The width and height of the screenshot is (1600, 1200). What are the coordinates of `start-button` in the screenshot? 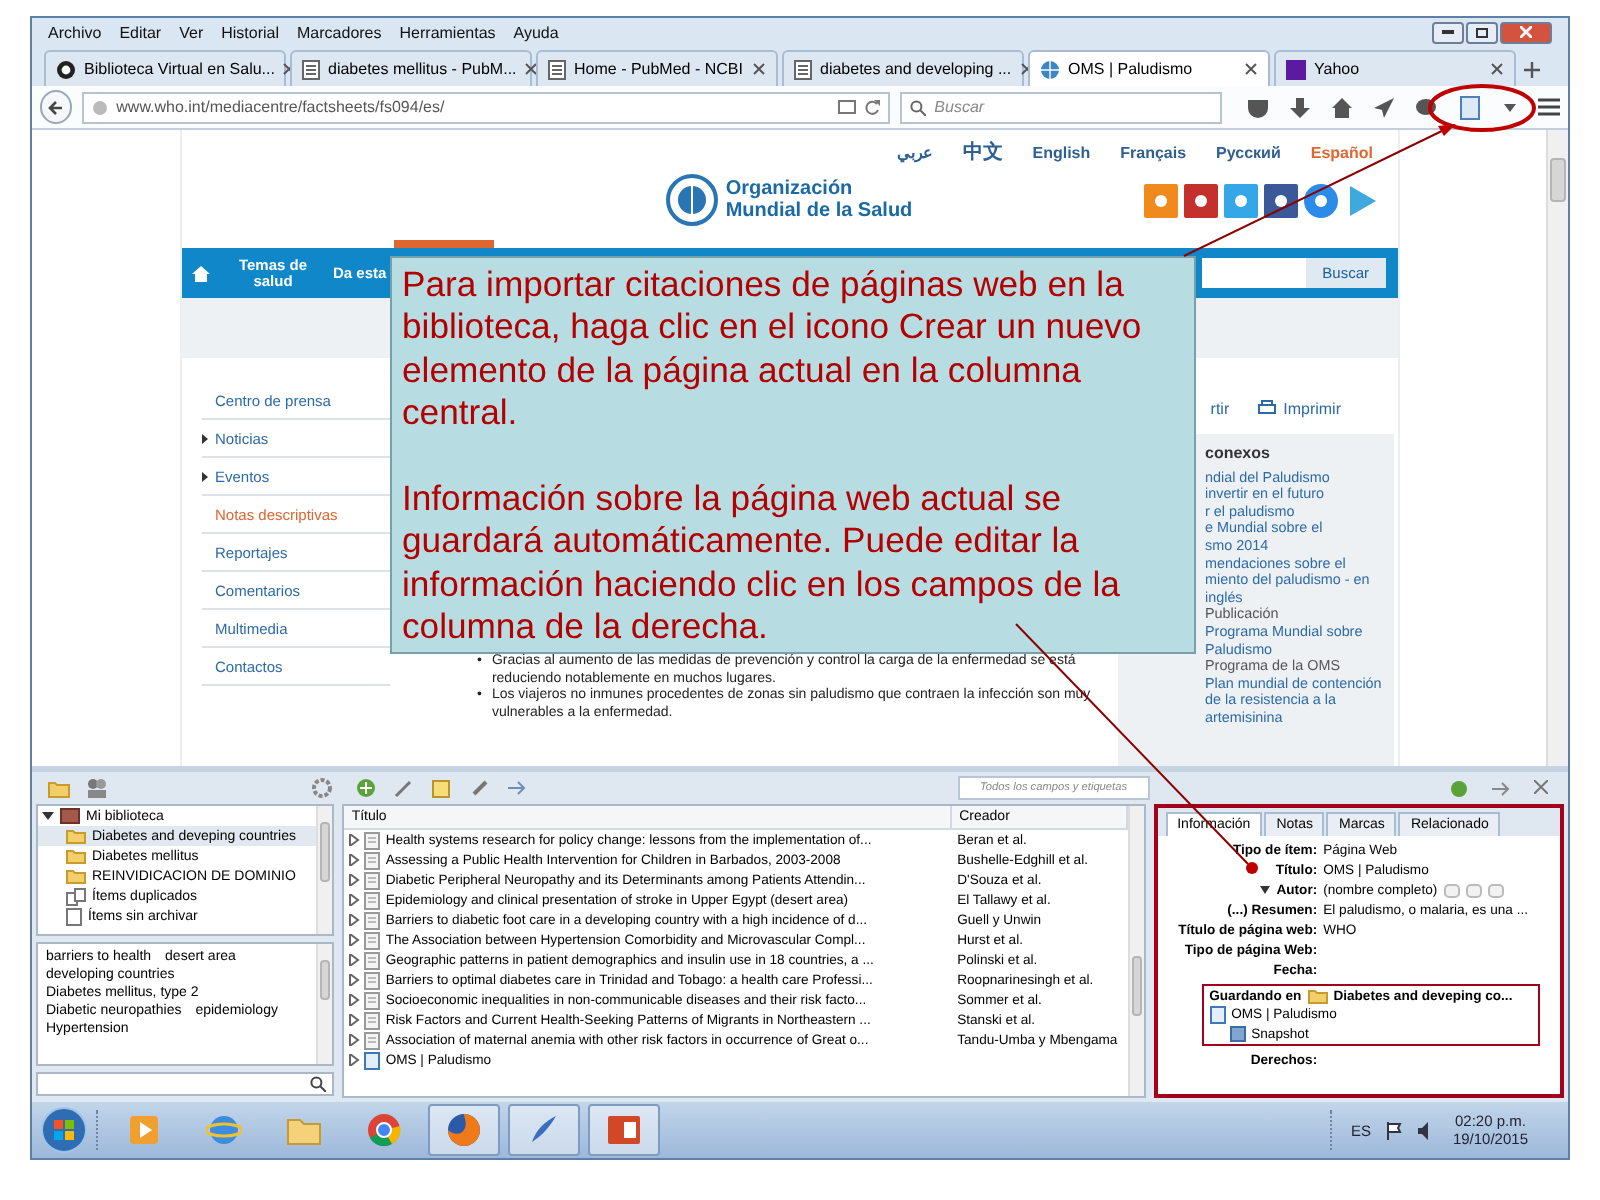 It's located at (64, 1130).